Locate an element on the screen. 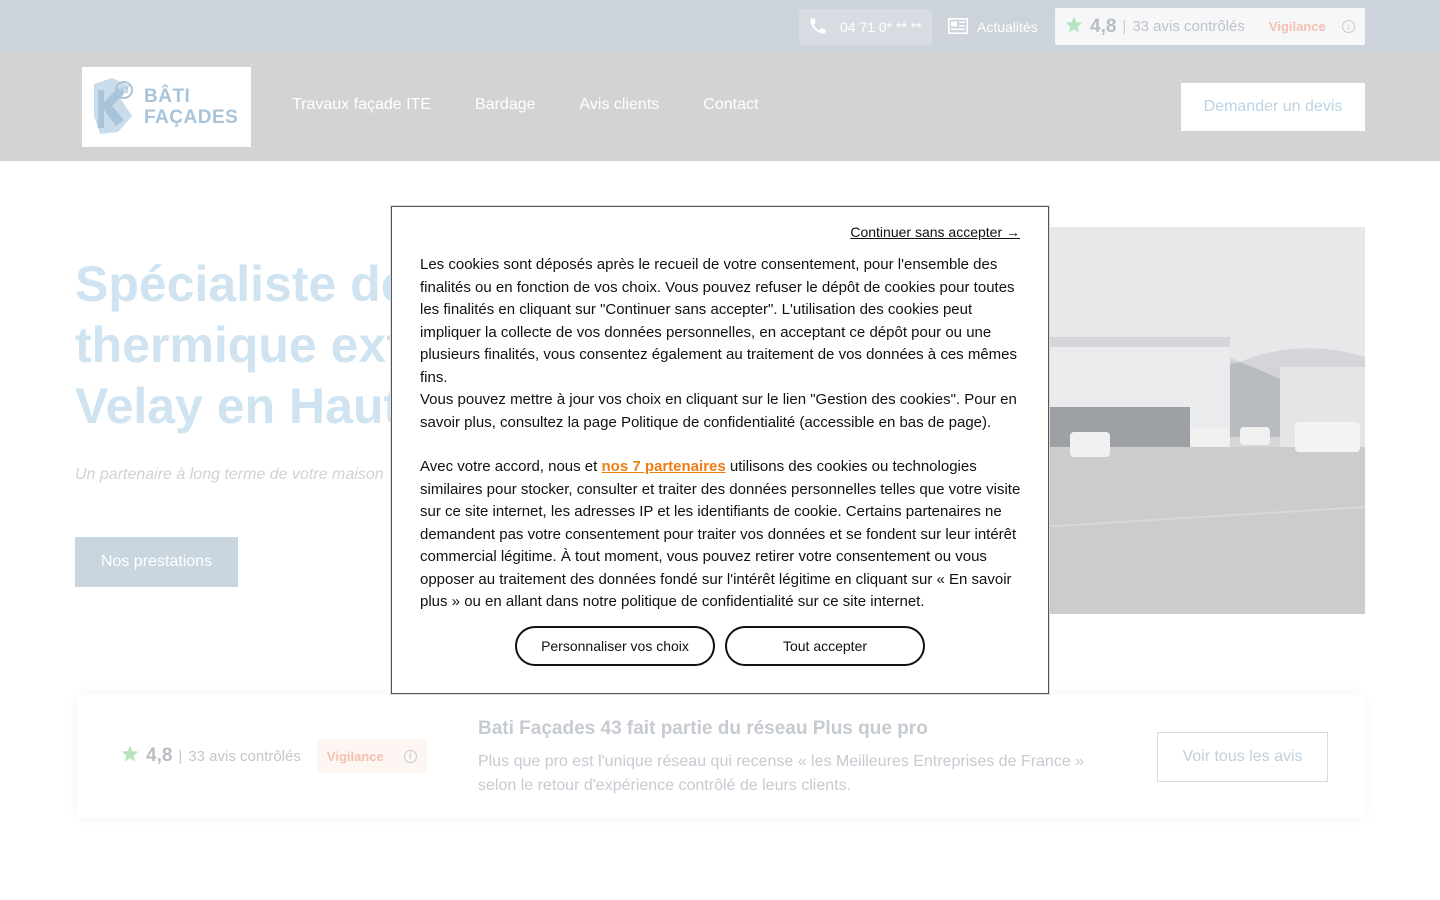 The height and width of the screenshot is (900, 1440). rating-widget: 4,8 | 33 avis contrôlés Vigilance i is located at coordinates (1210, 26).